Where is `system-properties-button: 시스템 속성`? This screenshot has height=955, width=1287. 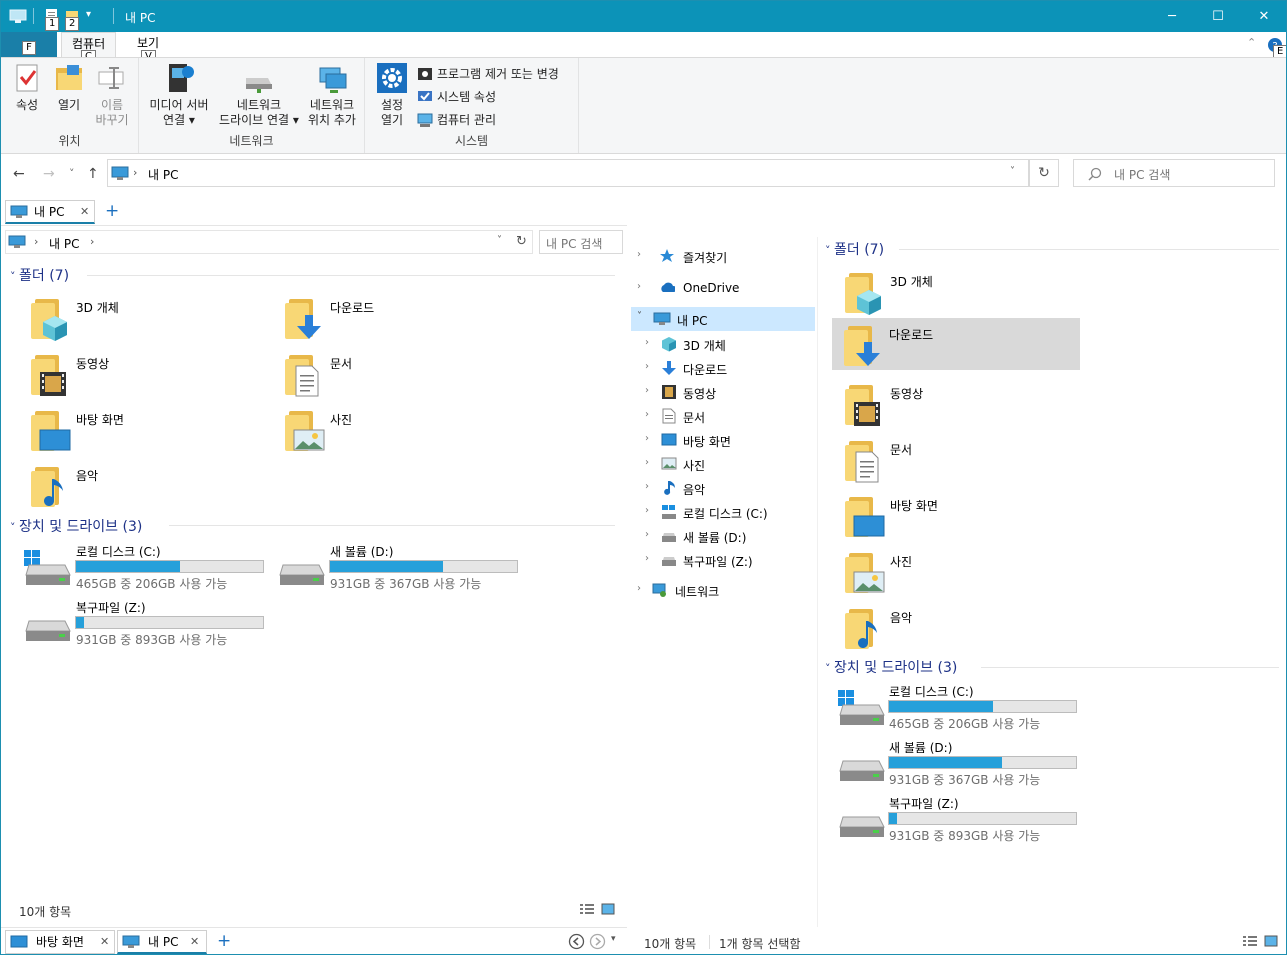
system-properties-button: 시스템 속성 is located at coordinates (456, 96).